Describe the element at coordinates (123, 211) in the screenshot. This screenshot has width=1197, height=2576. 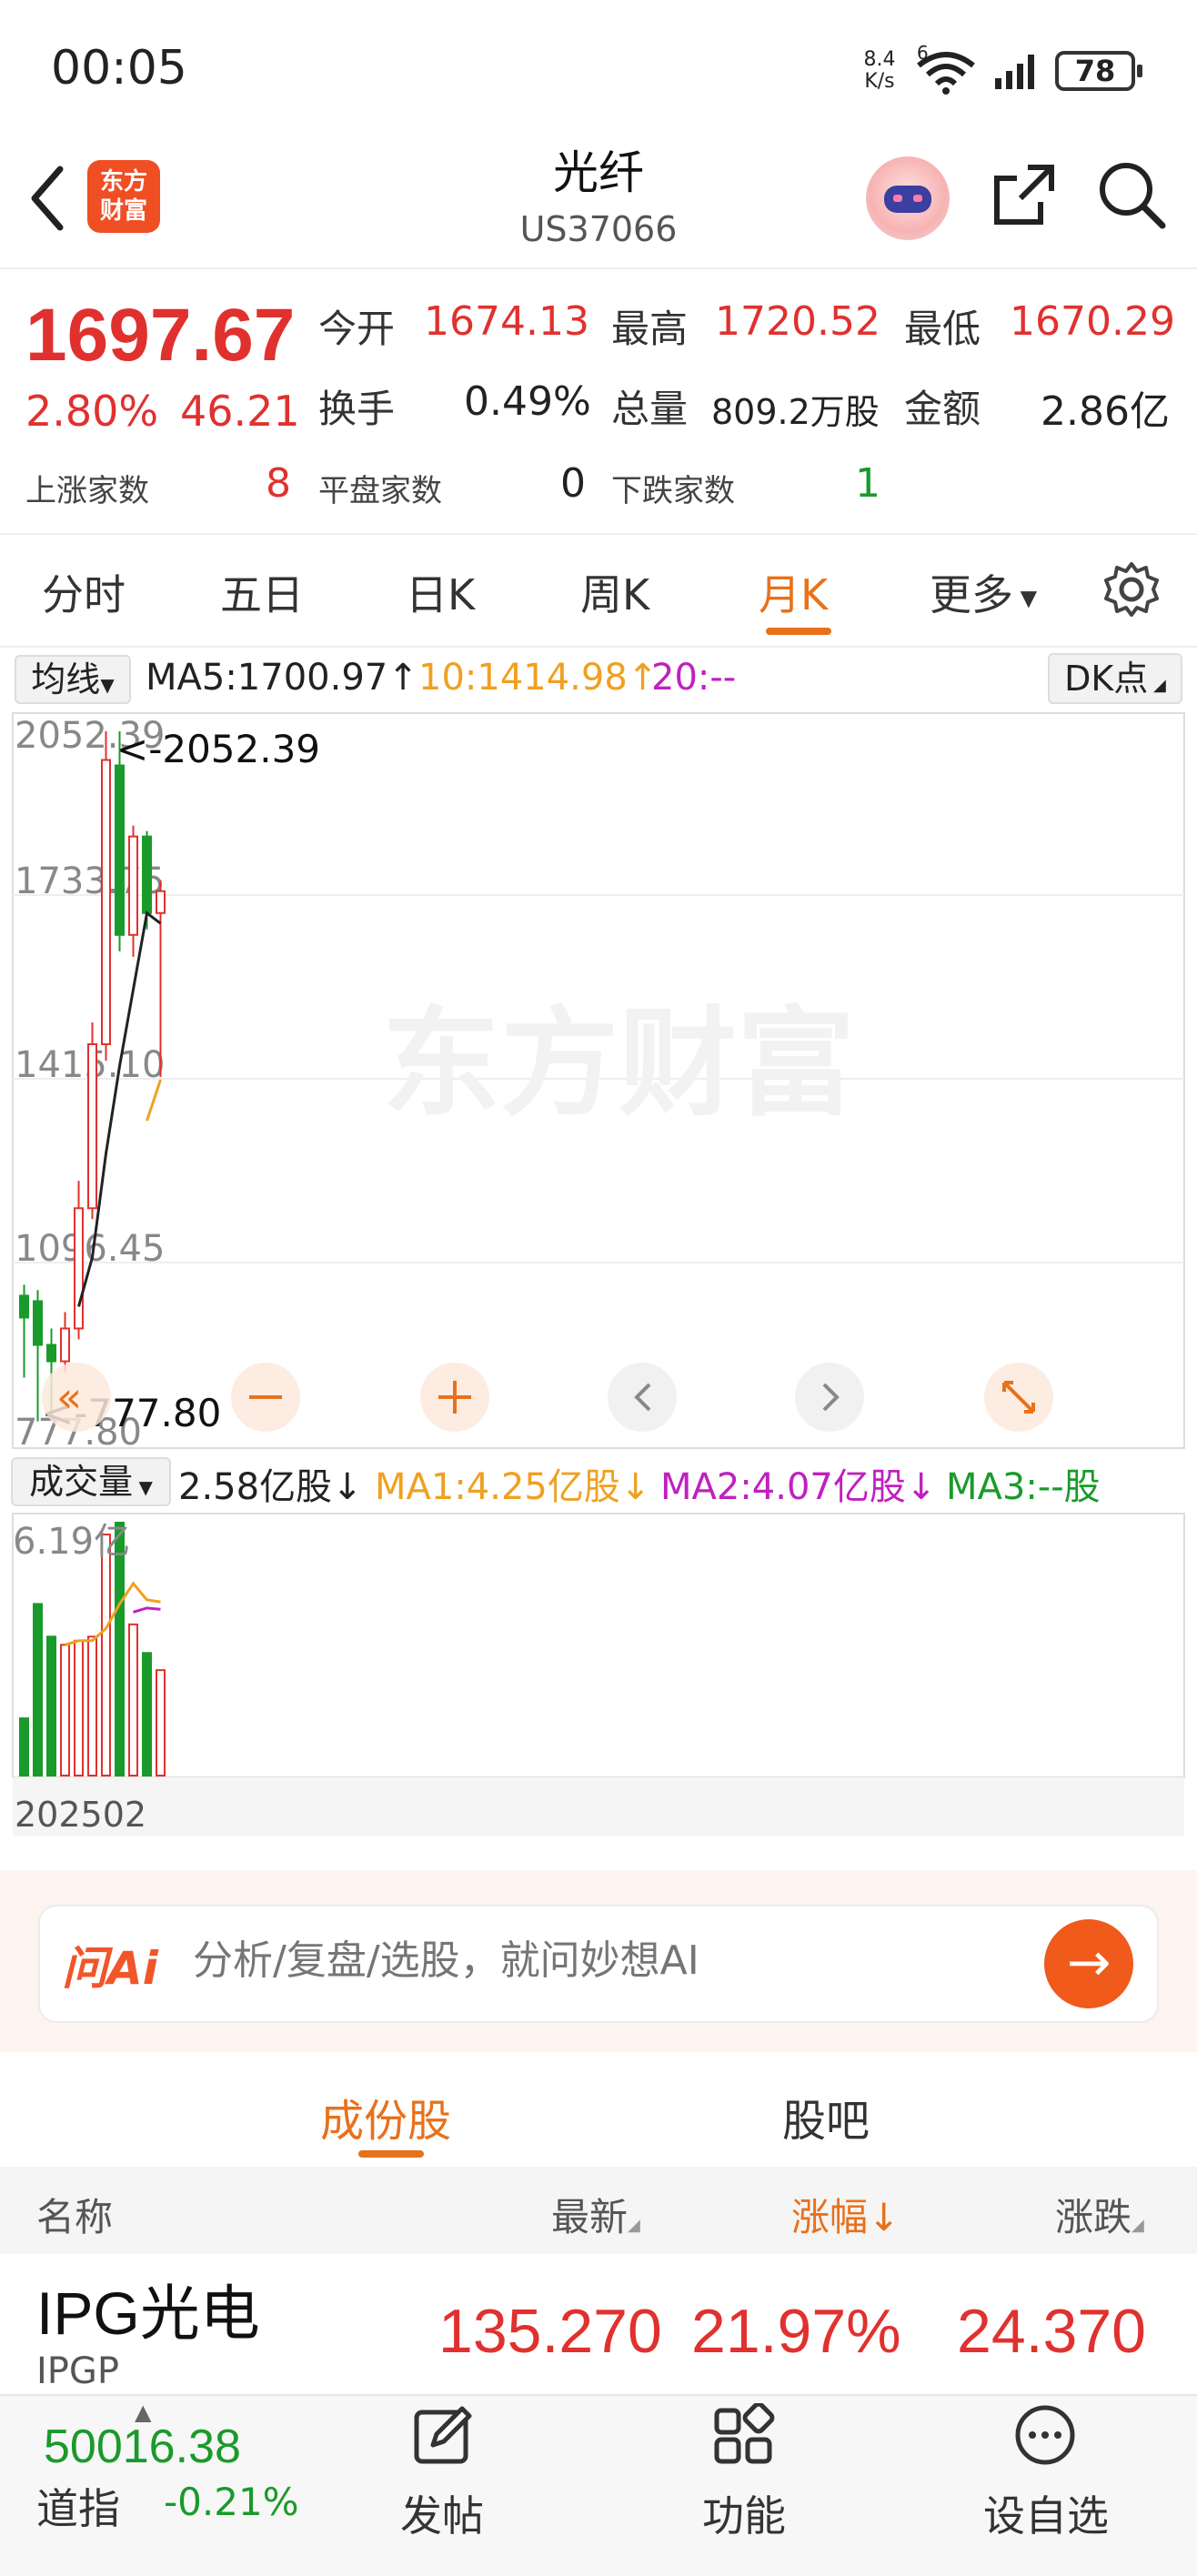
I see `logo-text-bottom: 财富` at that location.